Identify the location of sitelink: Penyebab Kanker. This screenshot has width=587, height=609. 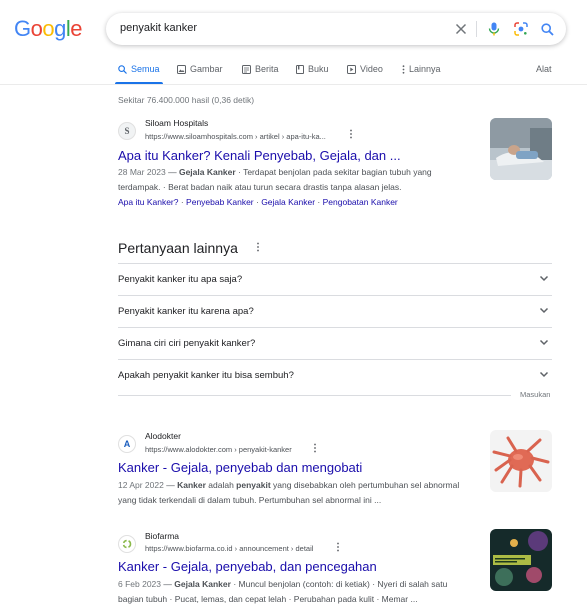
(220, 202).